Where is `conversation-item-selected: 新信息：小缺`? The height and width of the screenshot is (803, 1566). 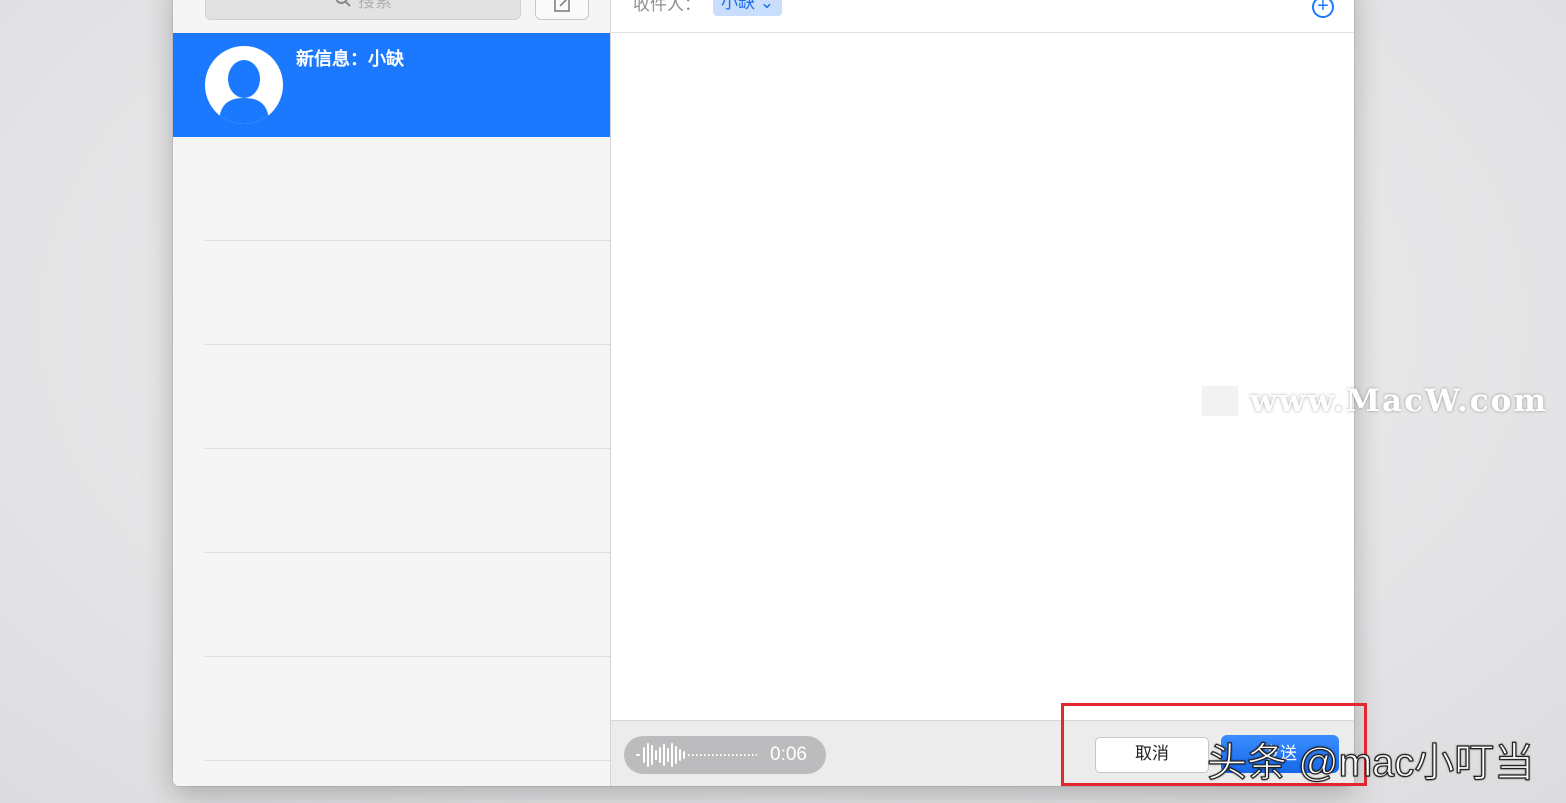
conversation-item-selected: 新信息：小缺 is located at coordinates (391, 85).